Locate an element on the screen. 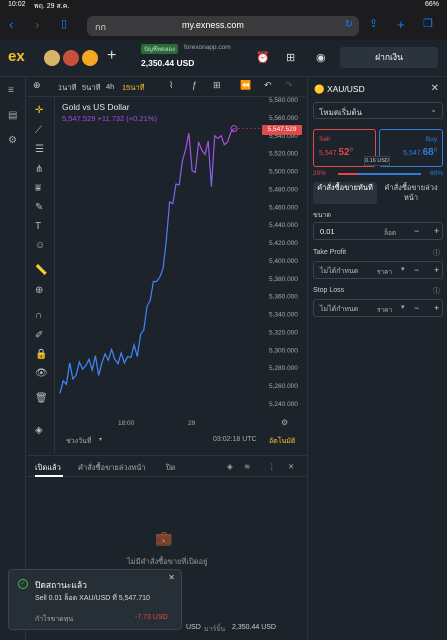  brush-icon: ✎ is located at coordinates (39, 207).